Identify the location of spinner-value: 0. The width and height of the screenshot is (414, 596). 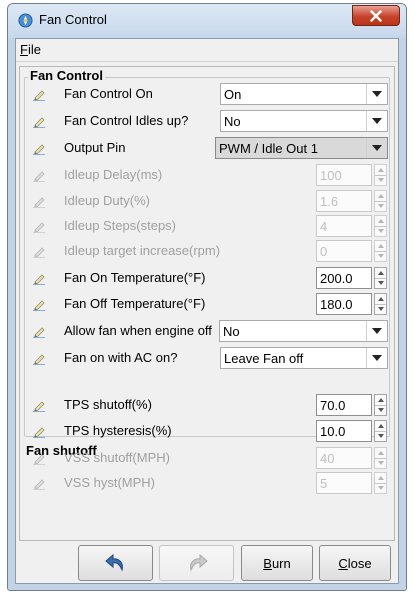
(324, 251).